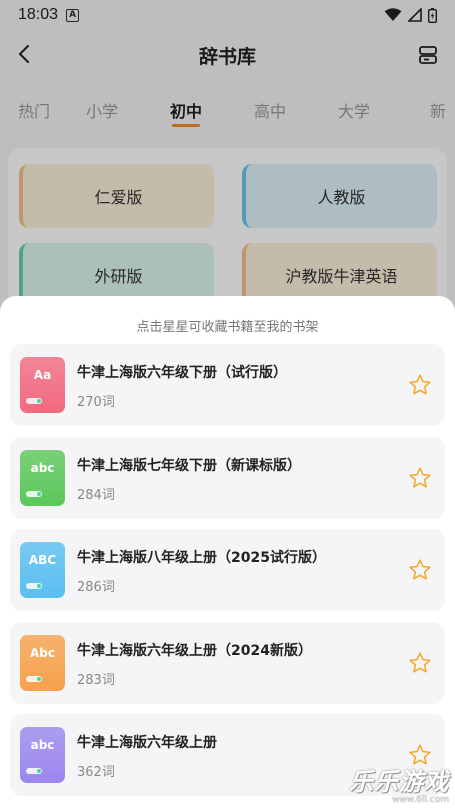  Describe the element at coordinates (227, 327) in the screenshot. I see `sheet-hint: 点击星星可收藏书籍至我的书架` at that location.